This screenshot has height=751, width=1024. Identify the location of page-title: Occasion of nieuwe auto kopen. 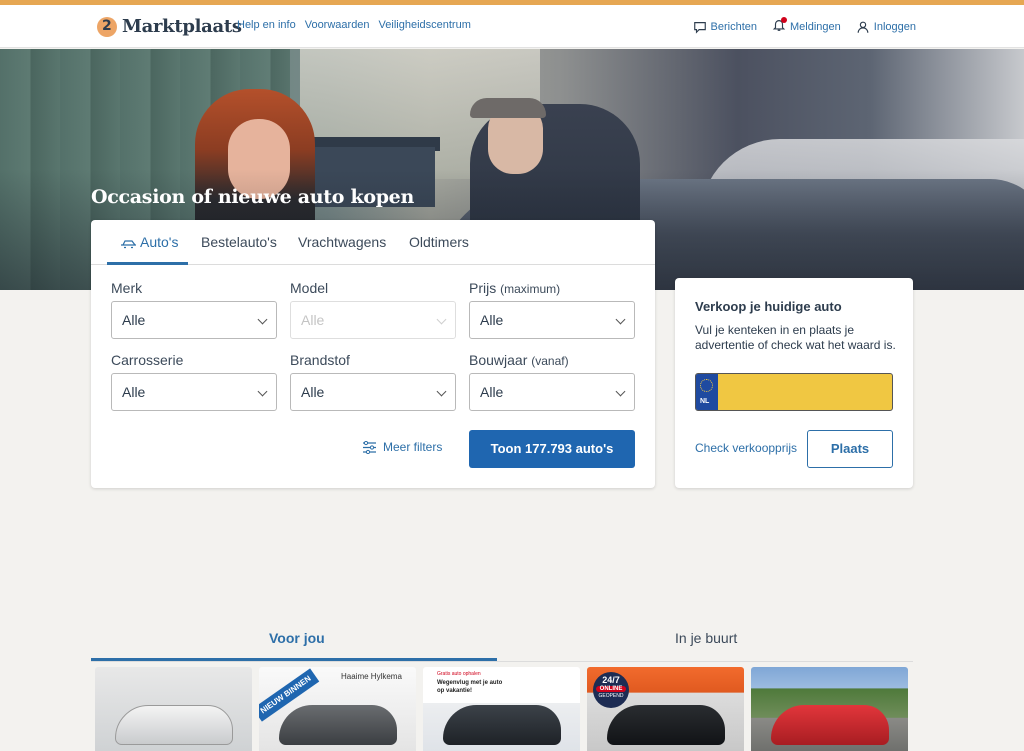
(252, 197).